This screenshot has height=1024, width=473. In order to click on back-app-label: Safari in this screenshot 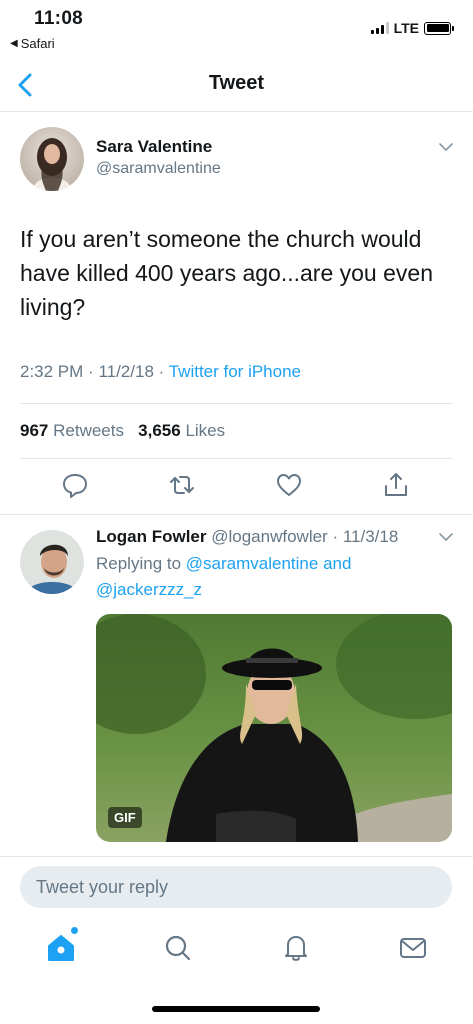, I will do `click(37, 43)`.